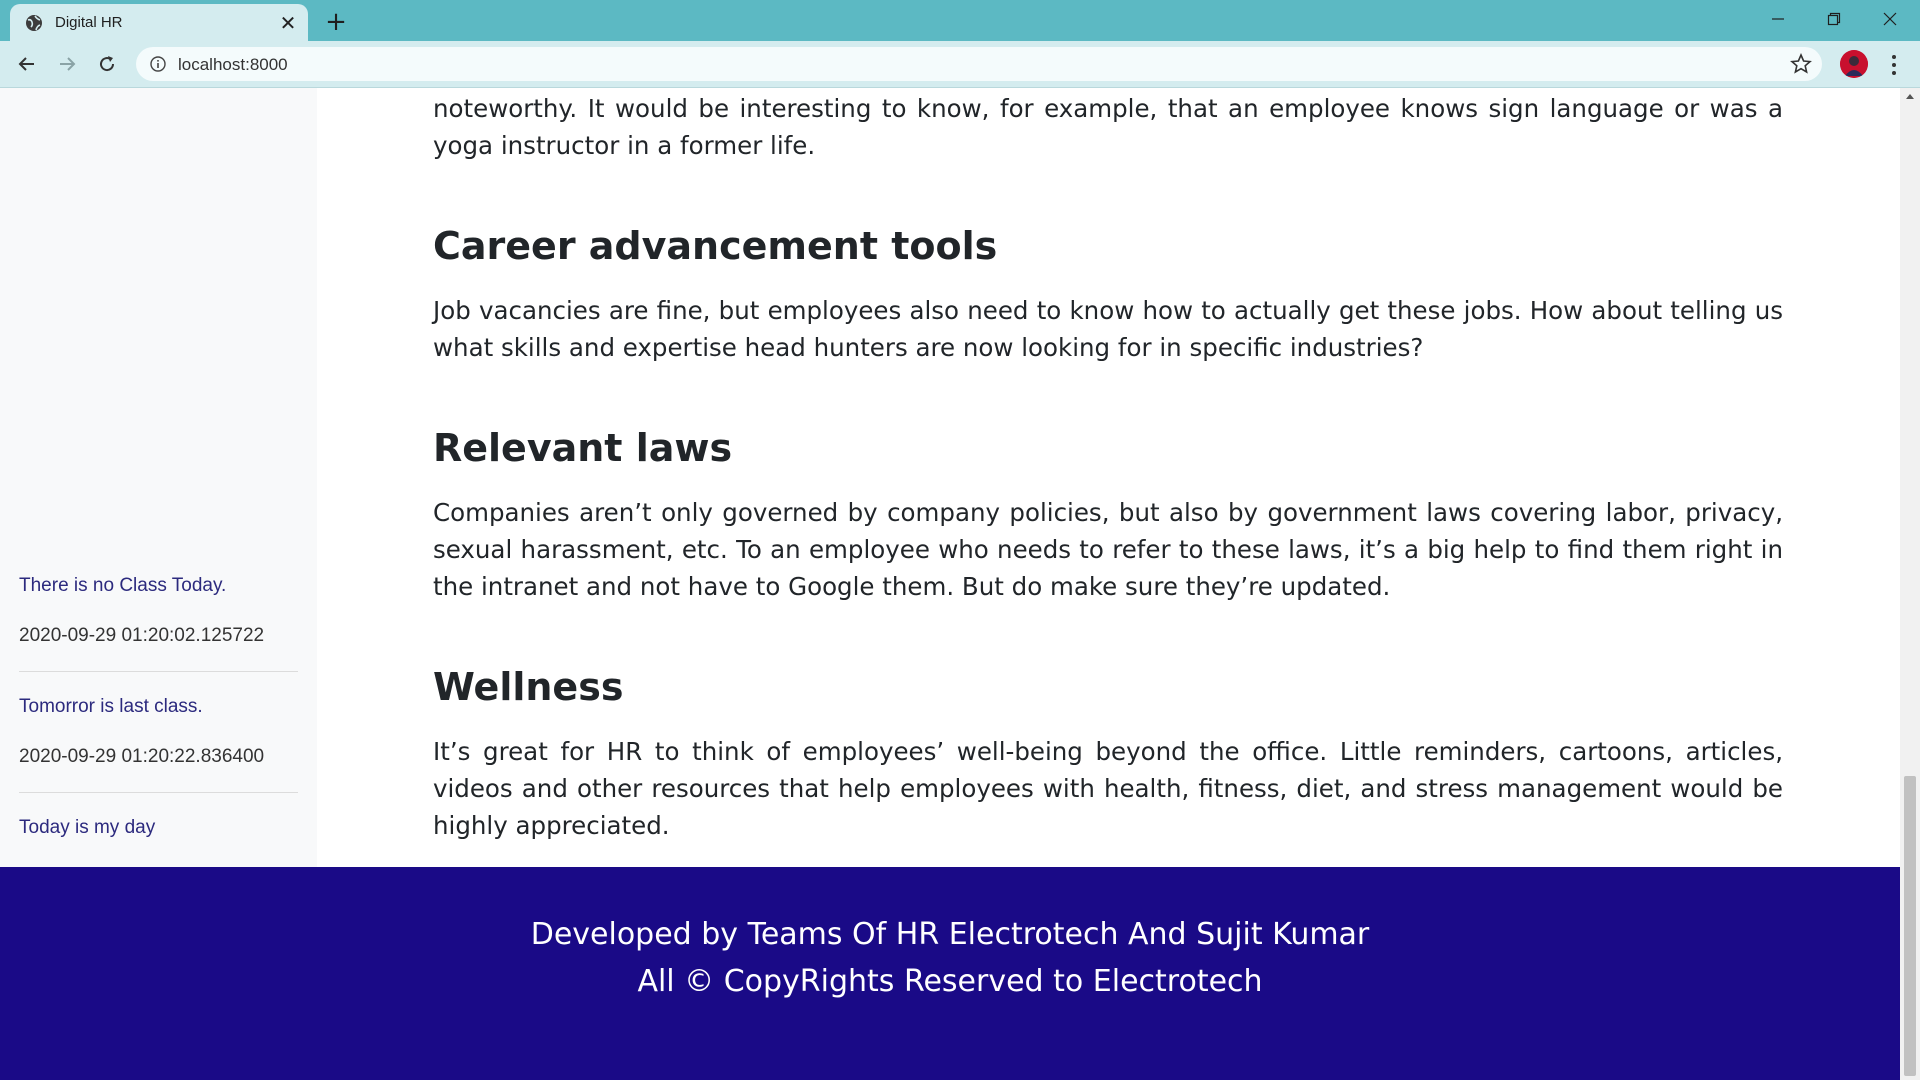  What do you see at coordinates (288, 23) in the screenshot?
I see `close-tab-icon: ✕` at bounding box center [288, 23].